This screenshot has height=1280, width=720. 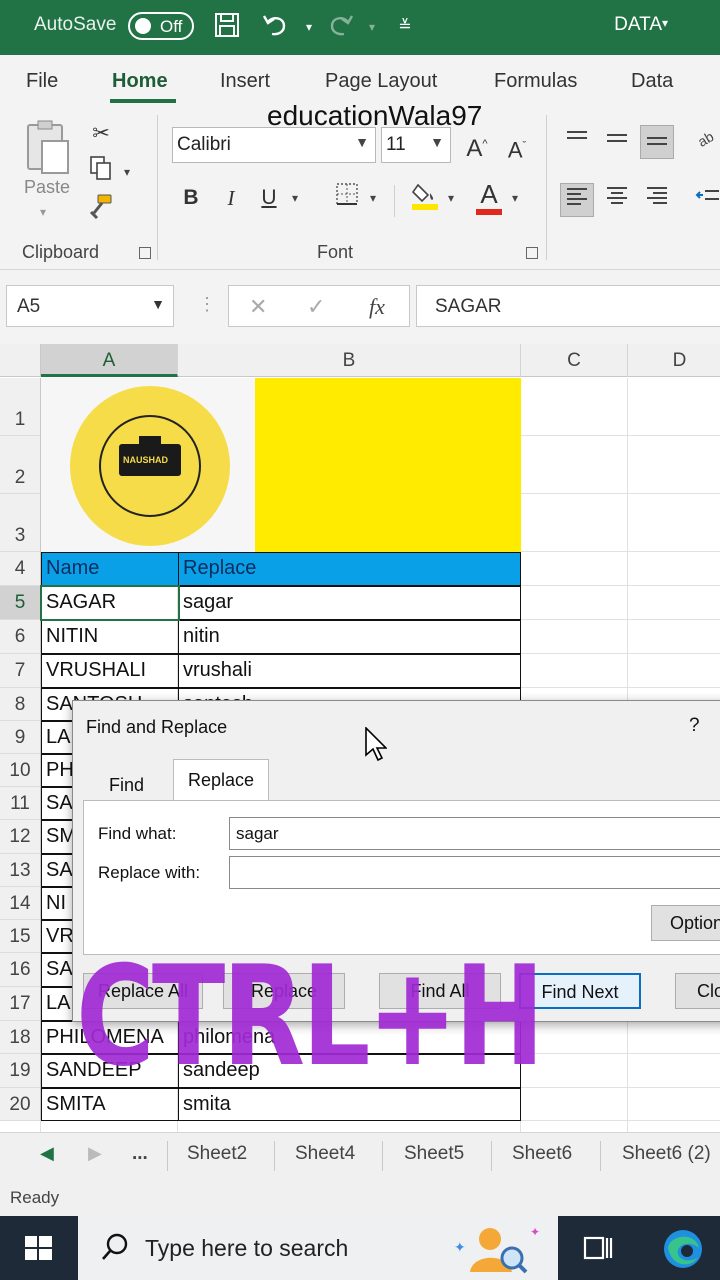 What do you see at coordinates (47, 187) in the screenshot?
I see `paste-label: Paste` at bounding box center [47, 187].